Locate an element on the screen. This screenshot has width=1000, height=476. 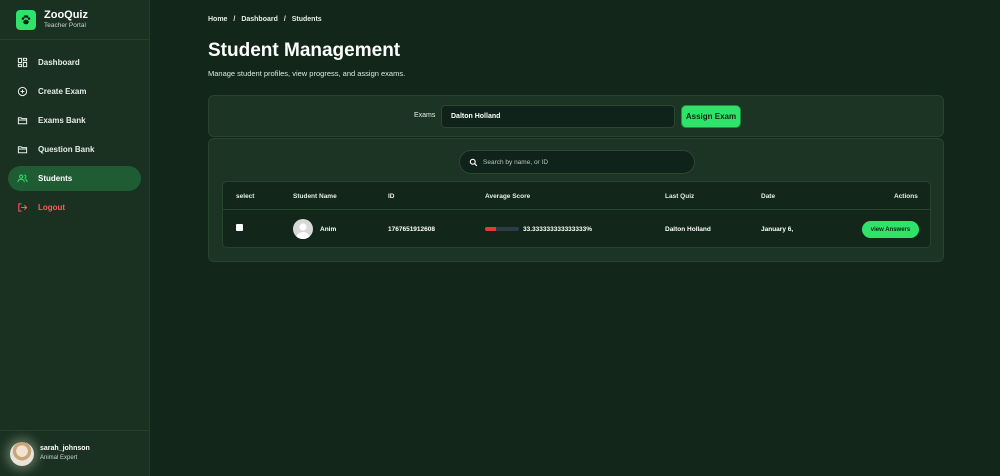
view-answers-button: view Answers is located at coordinates (890, 229).